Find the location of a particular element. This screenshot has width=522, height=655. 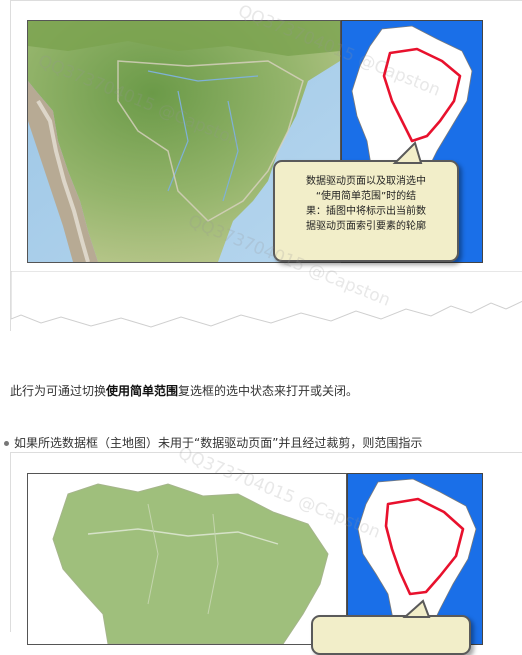

paragraph-text-start: 此行为可通过切换 is located at coordinates (58, 391).